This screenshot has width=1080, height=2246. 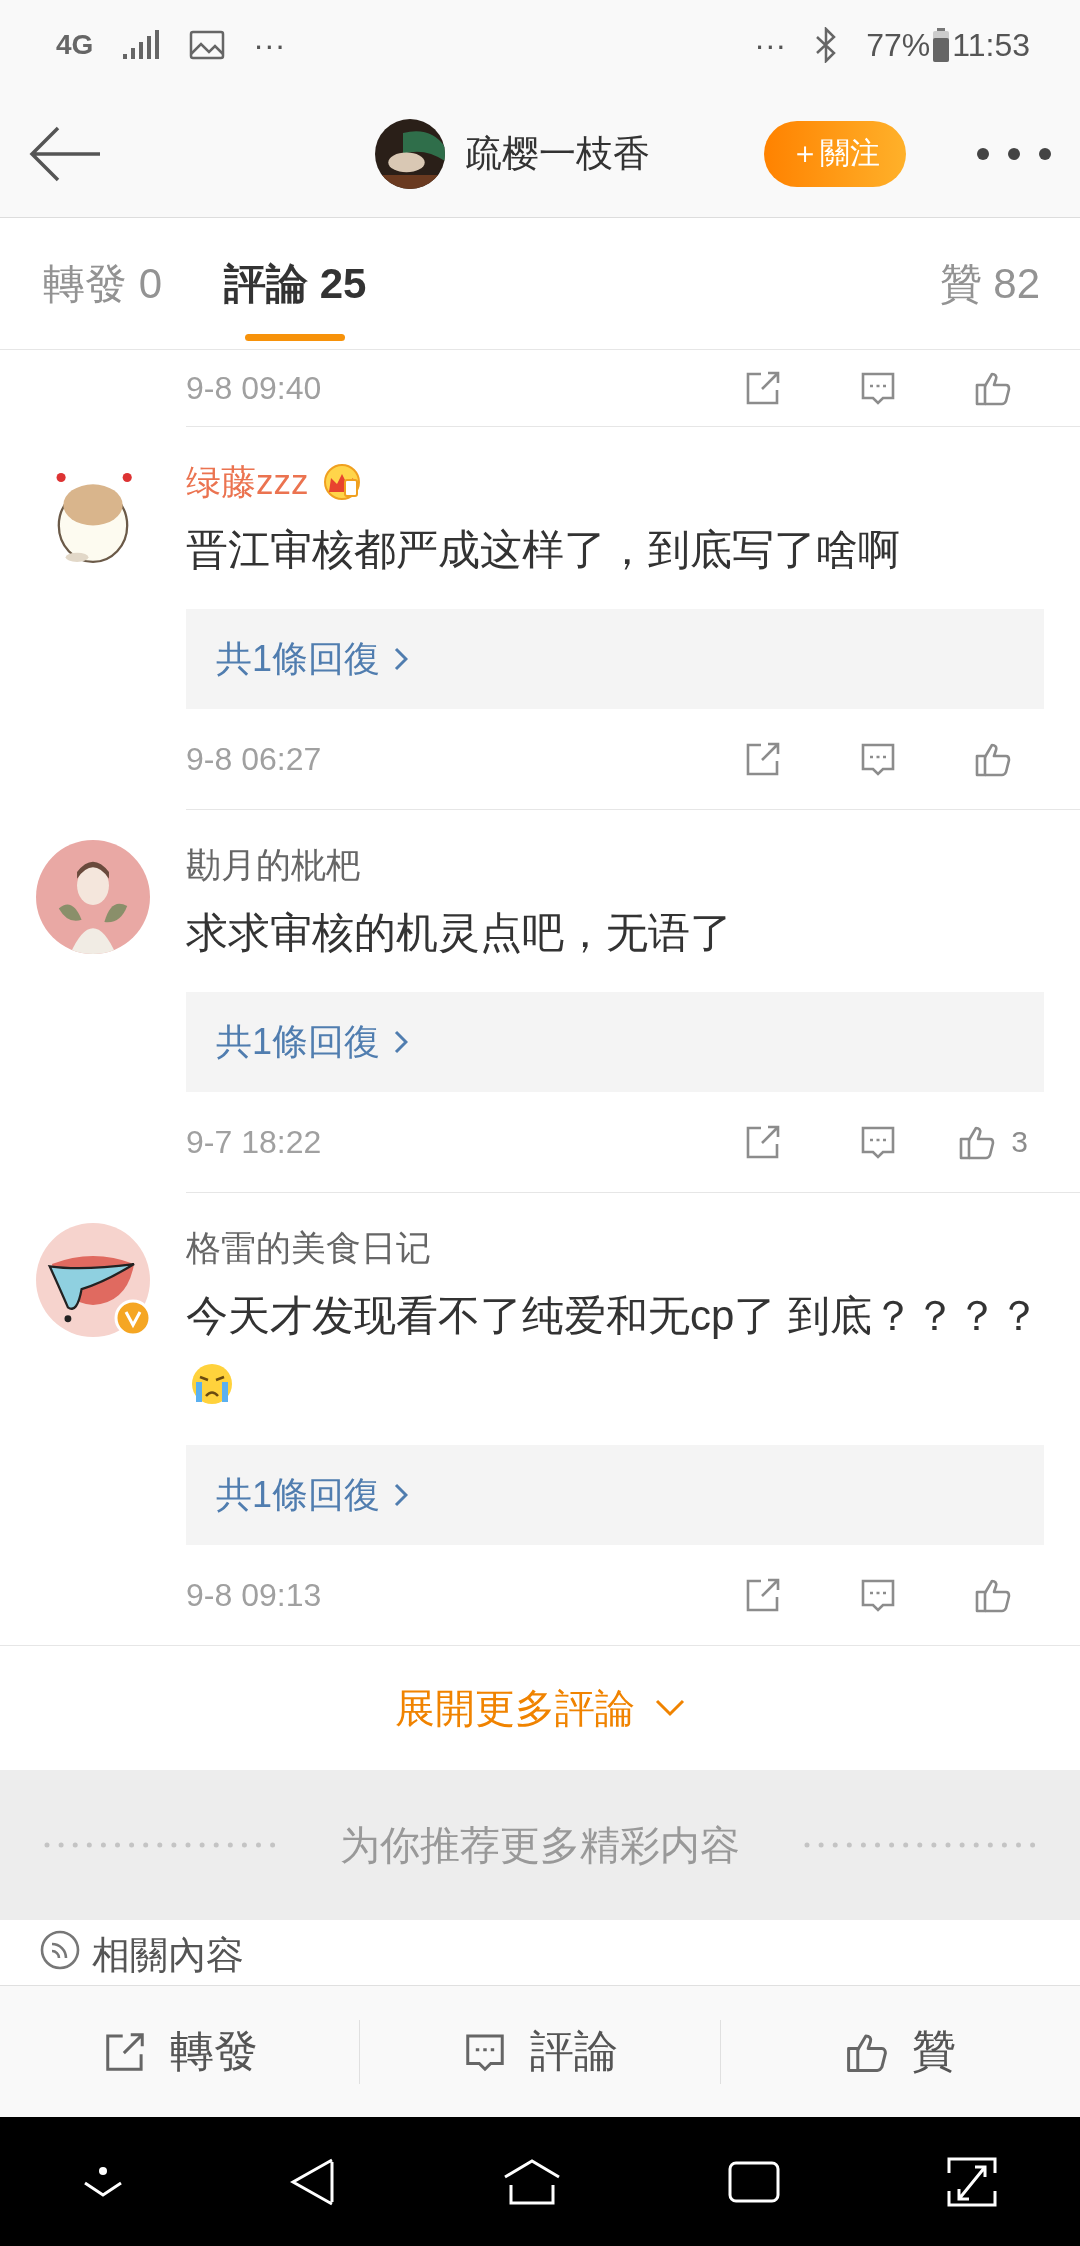 What do you see at coordinates (835, 153) in the screenshot?
I see `follow-button: ＋關注` at bounding box center [835, 153].